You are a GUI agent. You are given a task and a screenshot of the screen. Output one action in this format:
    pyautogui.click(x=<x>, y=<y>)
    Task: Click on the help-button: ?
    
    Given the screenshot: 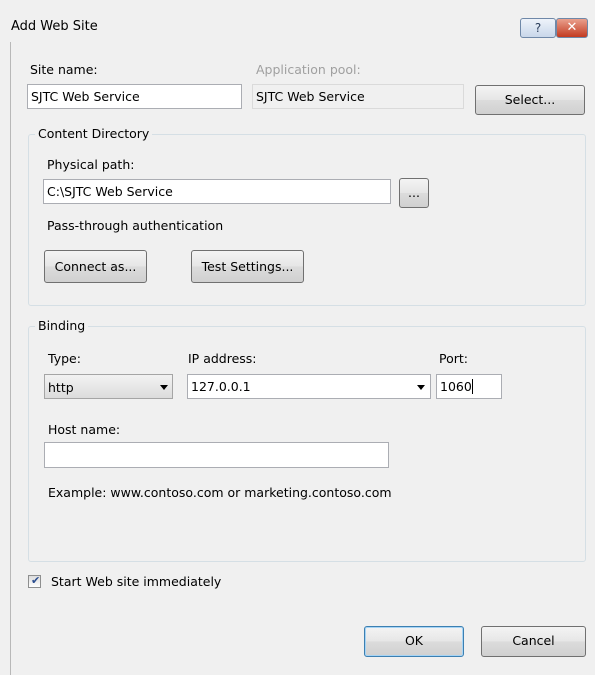 What is the action you would take?
    pyautogui.click(x=538, y=28)
    